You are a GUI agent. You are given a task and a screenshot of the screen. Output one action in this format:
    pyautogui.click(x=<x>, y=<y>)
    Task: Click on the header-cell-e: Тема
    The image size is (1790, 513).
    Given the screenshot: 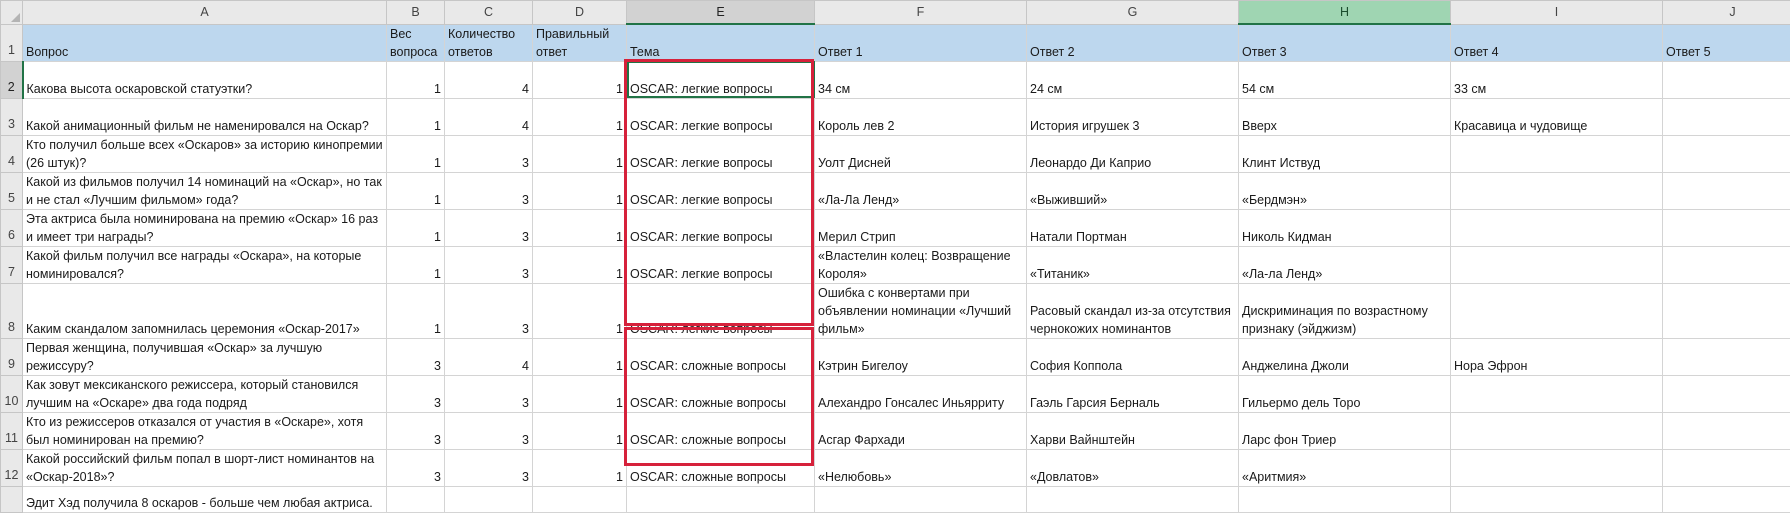 What is the action you would take?
    pyautogui.click(x=721, y=42)
    